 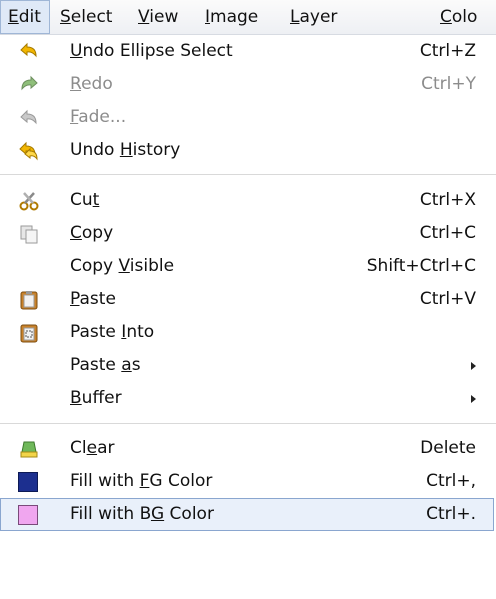 What do you see at coordinates (247, 266) in the screenshot?
I see `menu-item-copy-visible: Copy Visible Shift+Ctrl+C` at bounding box center [247, 266].